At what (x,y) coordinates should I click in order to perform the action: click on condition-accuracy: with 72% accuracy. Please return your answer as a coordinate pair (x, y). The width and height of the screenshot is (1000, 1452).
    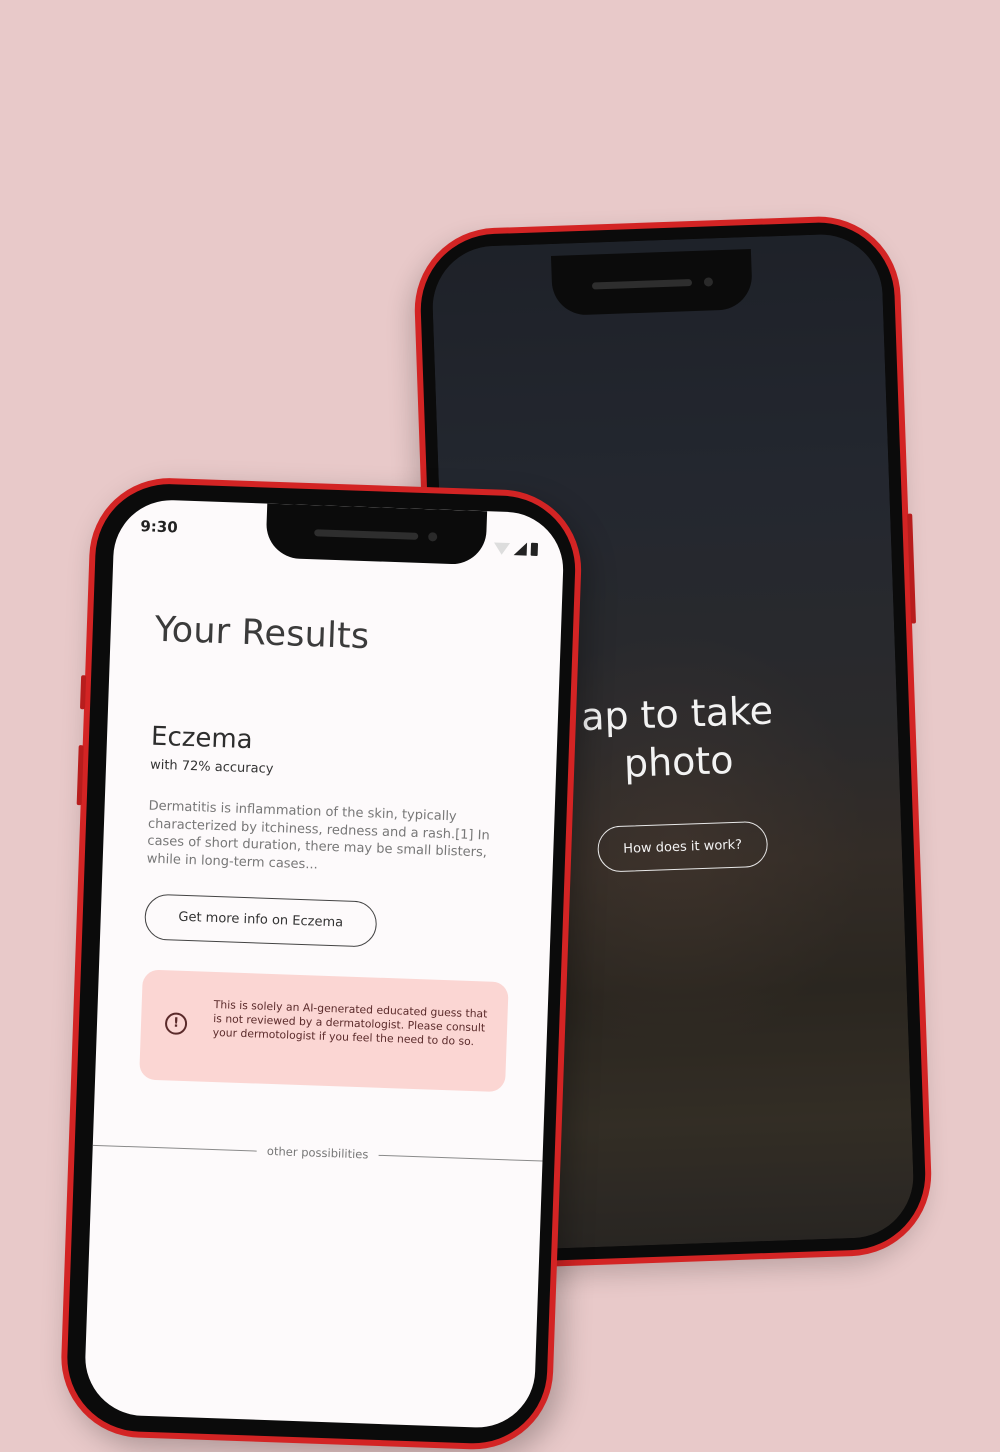
    Looking at the image, I should click on (211, 767).